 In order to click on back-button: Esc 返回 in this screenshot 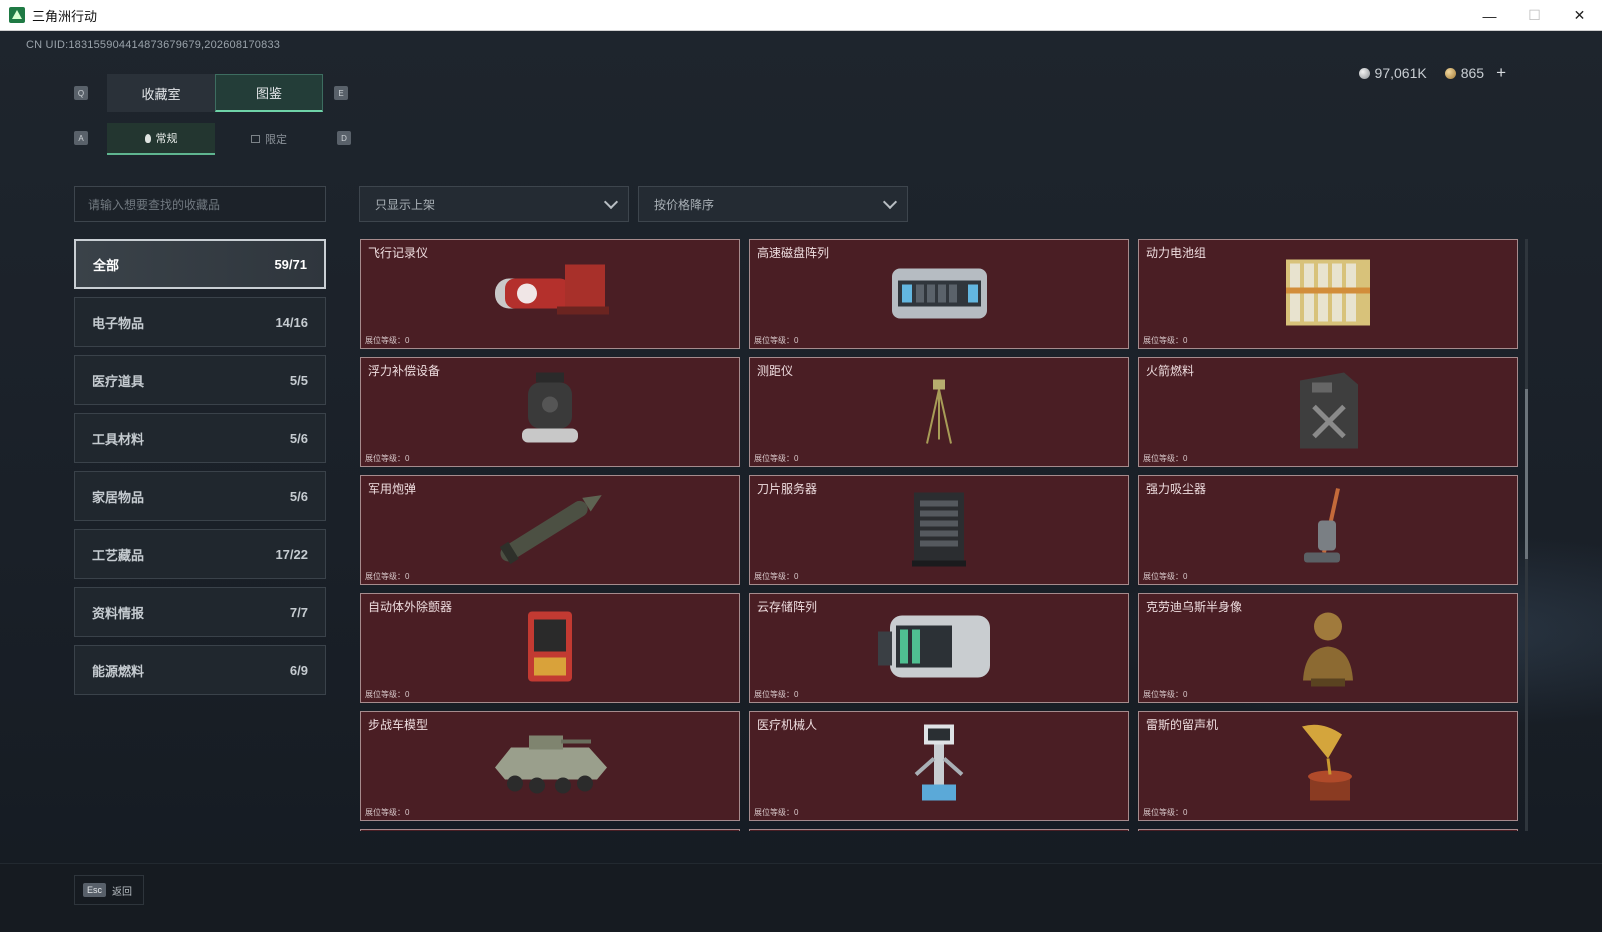, I will do `click(109, 890)`.